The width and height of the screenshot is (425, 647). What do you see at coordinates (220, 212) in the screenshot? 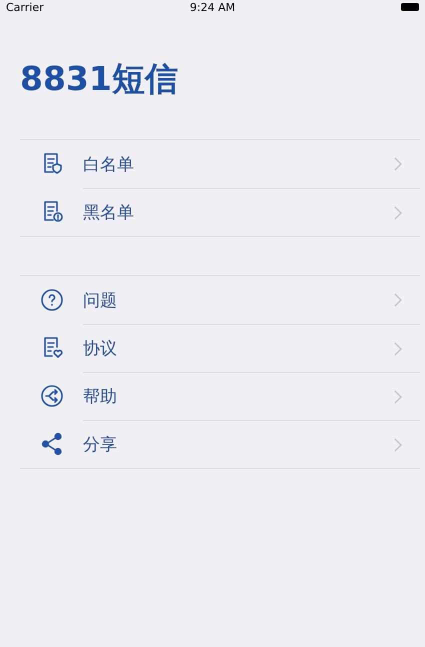
I see `menu-item: 黑名单` at bounding box center [220, 212].